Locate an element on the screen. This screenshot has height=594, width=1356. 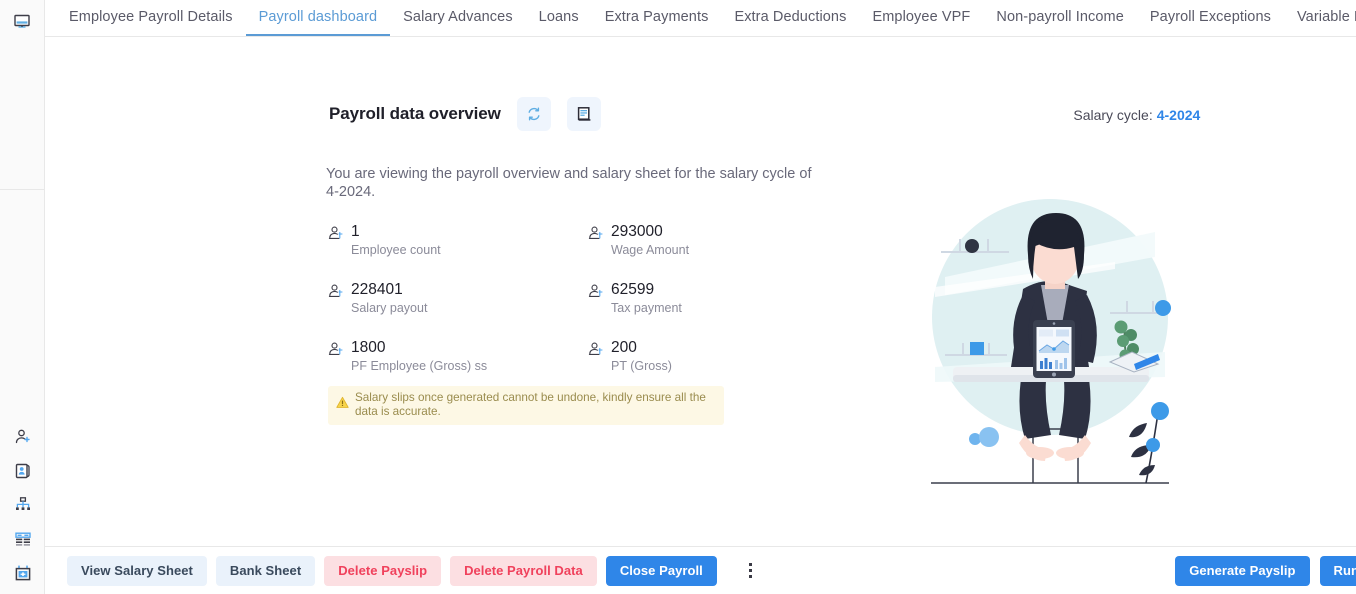
stat-label: PT (Gross) is located at coordinates (641, 366).